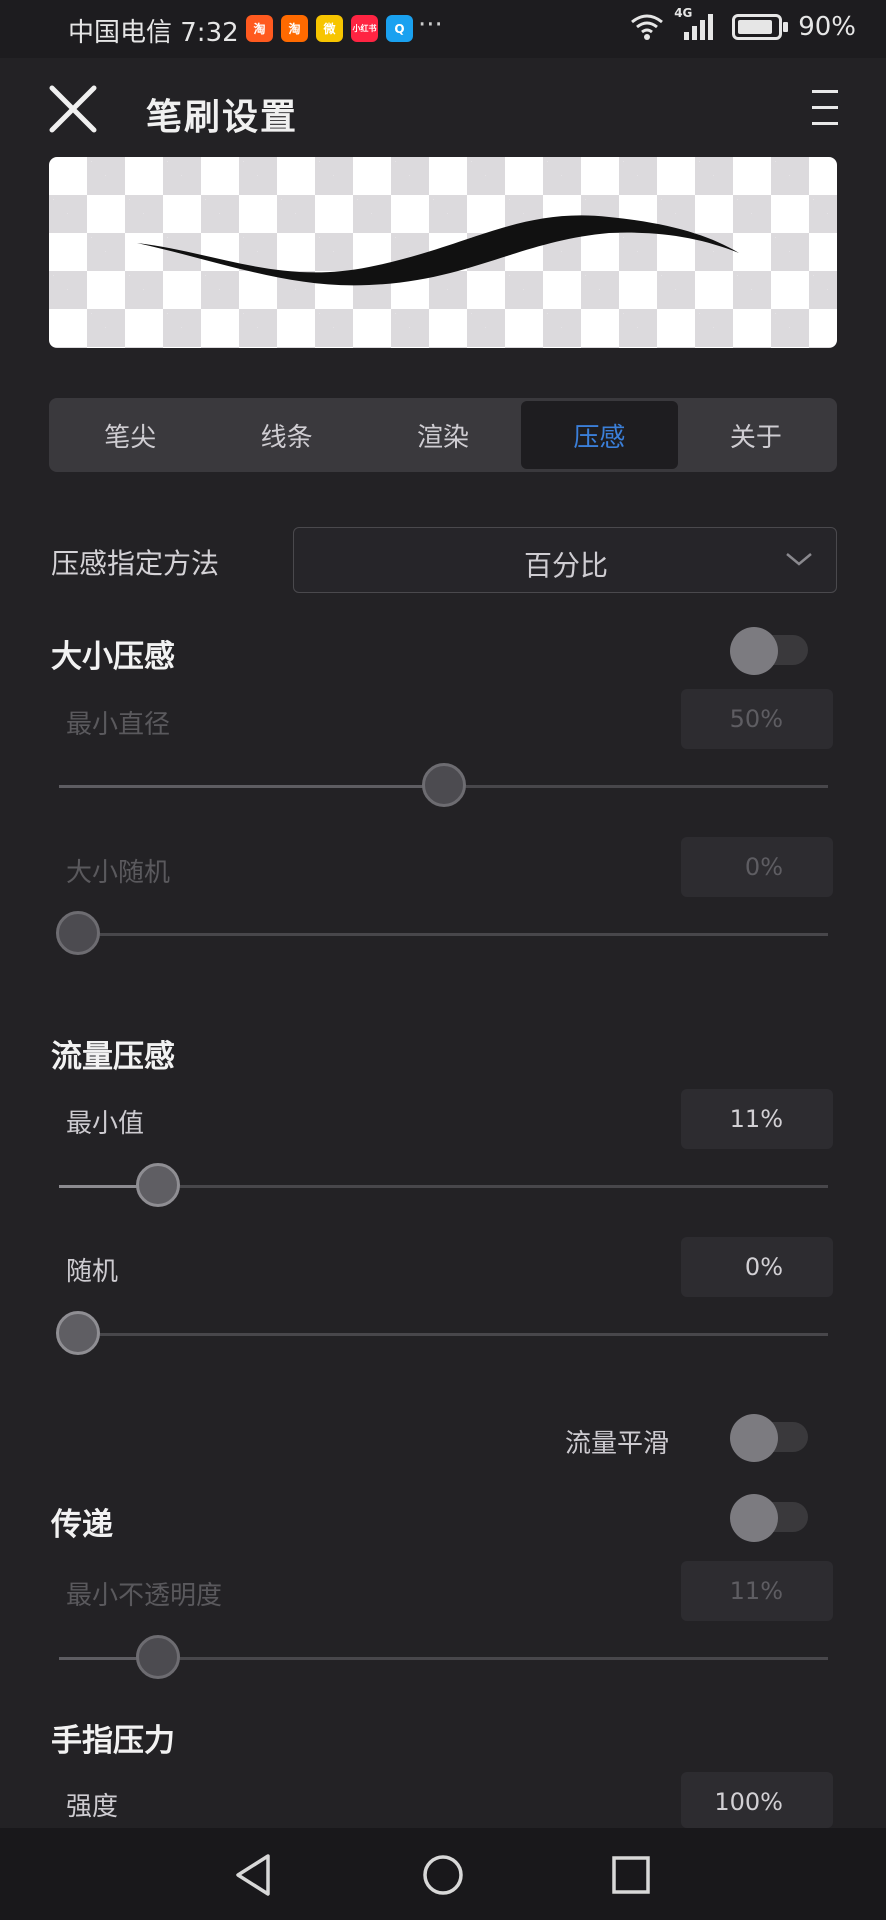 The width and height of the screenshot is (886, 1920). Describe the element at coordinates (113, 1741) in the screenshot. I see `finger-pressure-title: 手指压力` at that location.